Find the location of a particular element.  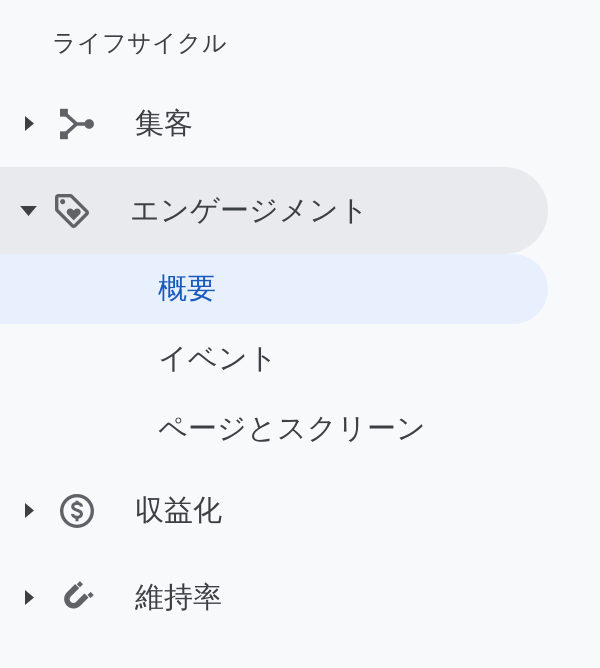

nav-subitem: イベント is located at coordinates (274, 359).